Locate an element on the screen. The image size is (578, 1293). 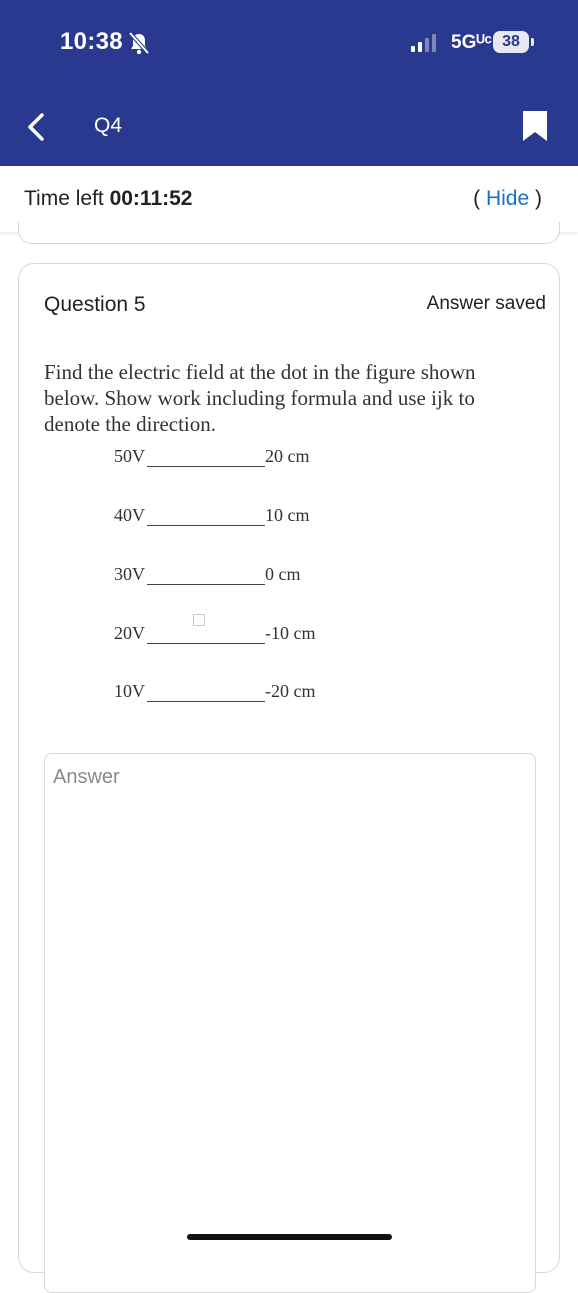
time-left-value: 00:11:52 is located at coordinates (151, 198).